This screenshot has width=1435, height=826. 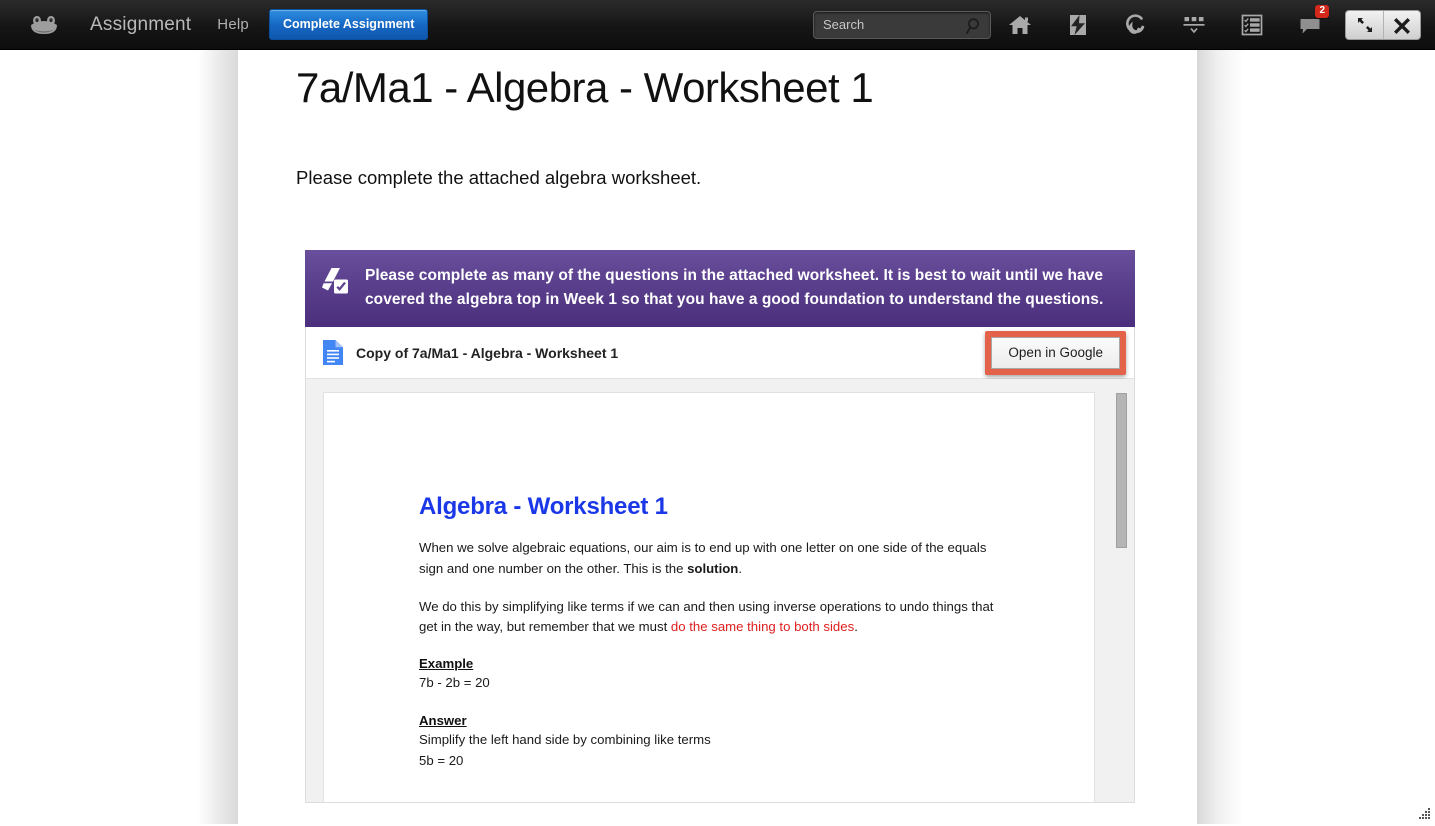 What do you see at coordinates (712, 568) in the screenshot?
I see `document-paragraph-1-bold: solution` at bounding box center [712, 568].